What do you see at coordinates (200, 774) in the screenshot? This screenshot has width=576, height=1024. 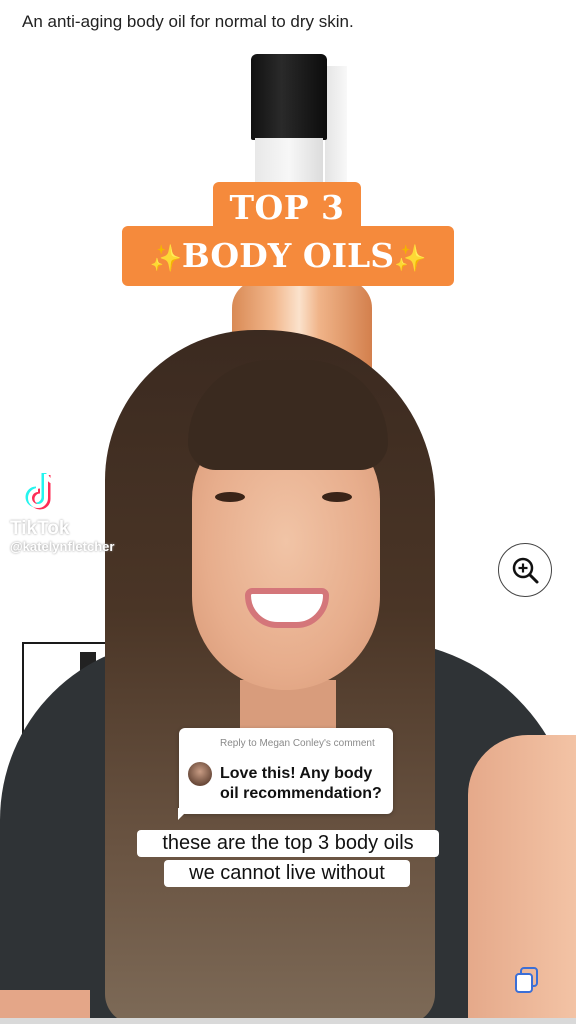 I see `avatar` at bounding box center [200, 774].